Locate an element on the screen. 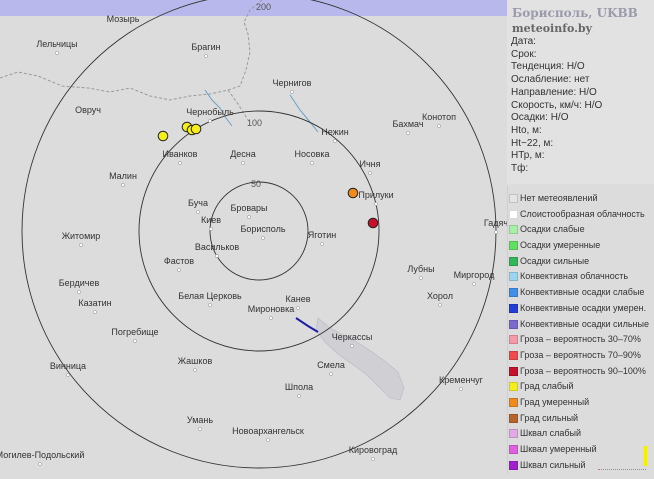 The width and height of the screenshot is (654, 479). city-marker: Чернигов is located at coordinates (292, 86).